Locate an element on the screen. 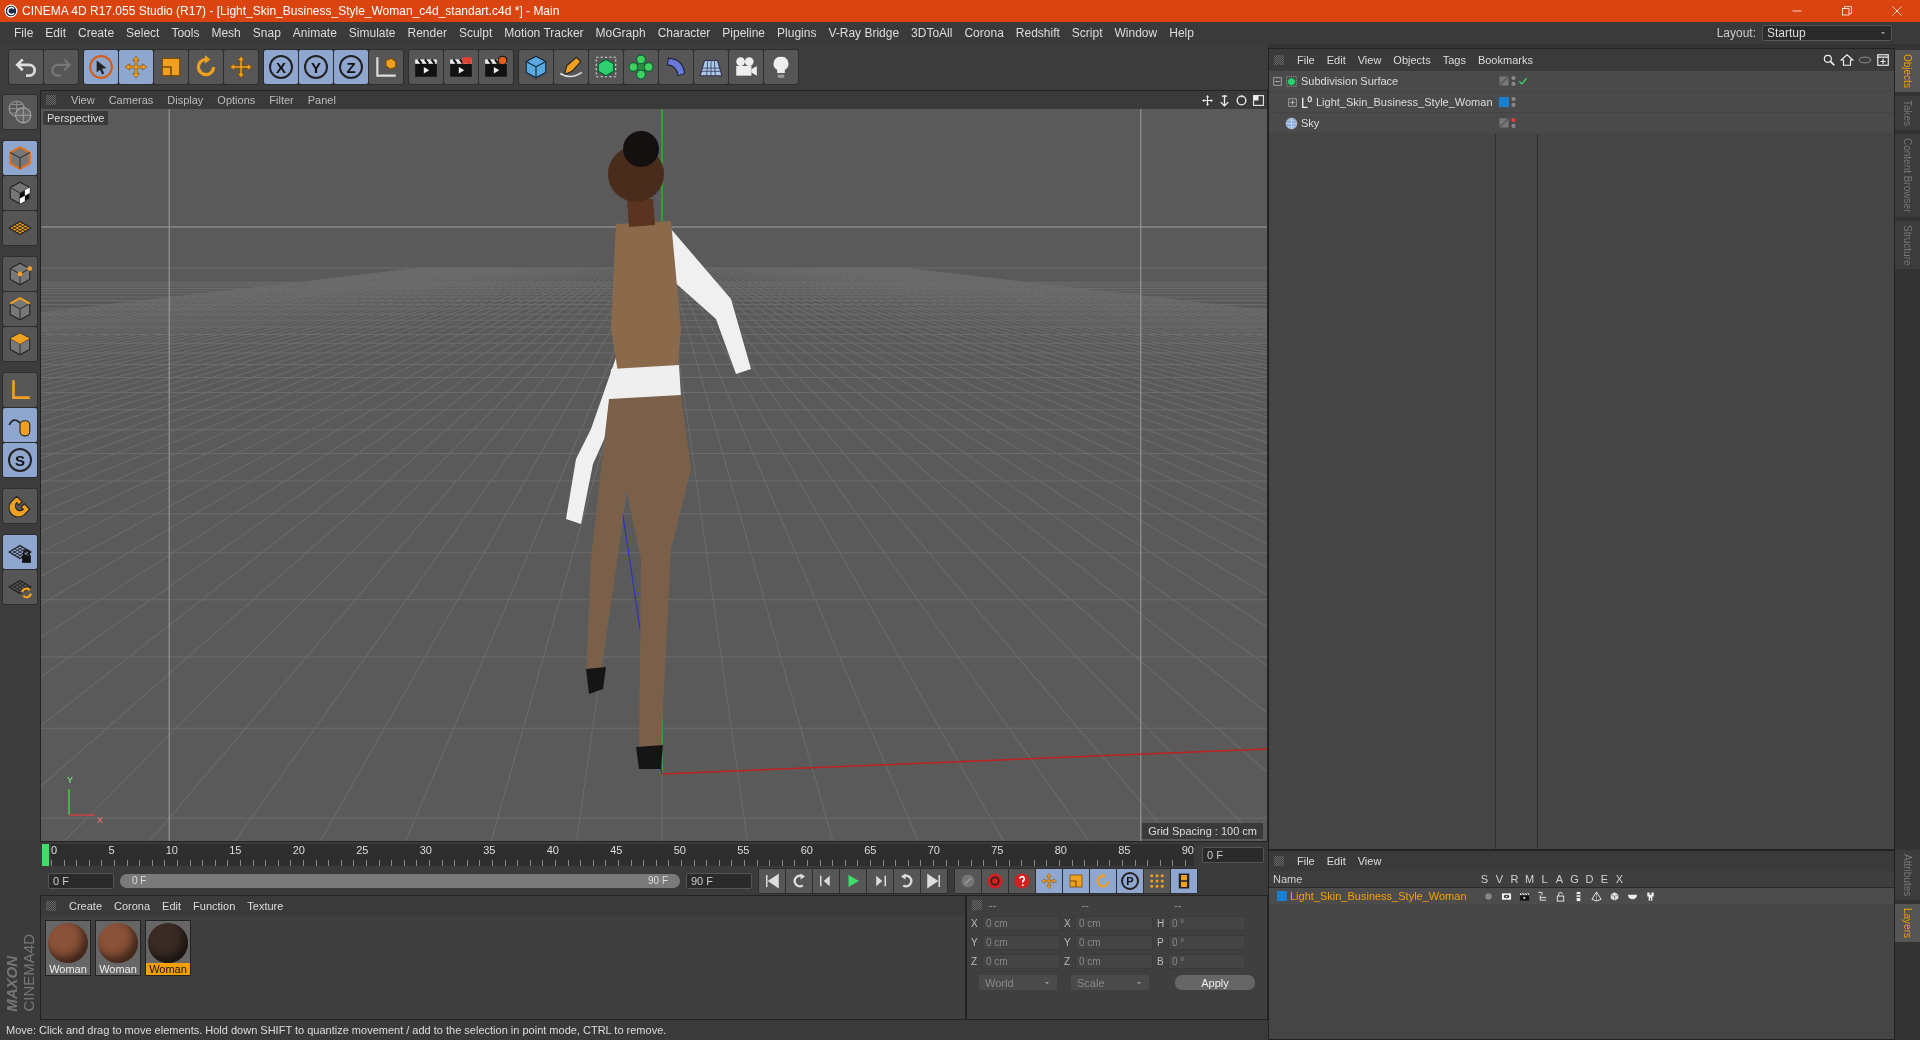 Image resolution: width=1920 pixels, height=1040 pixels. menu-item: Panel is located at coordinates (321, 100).